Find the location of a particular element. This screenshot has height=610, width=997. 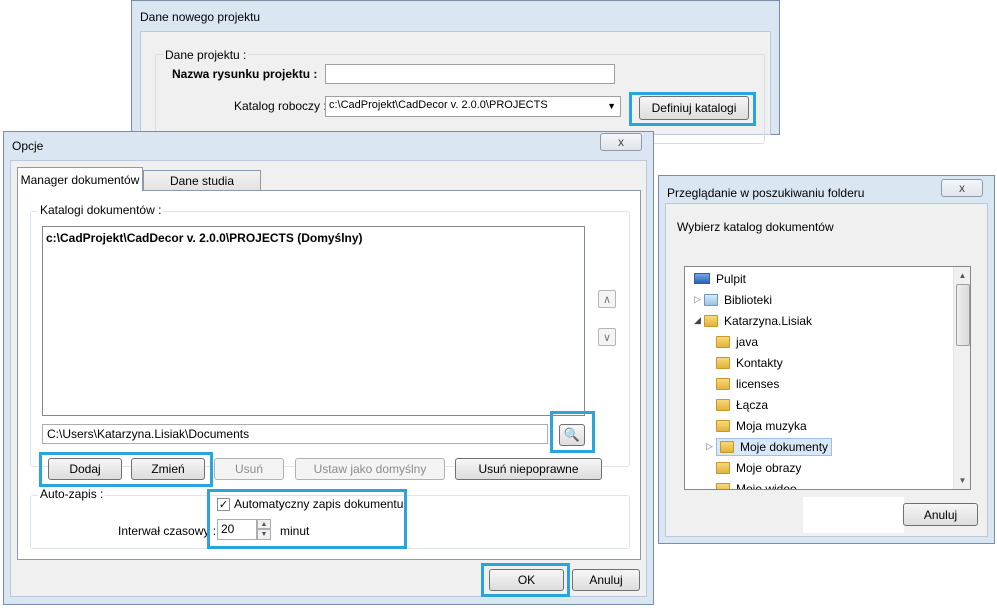

scroll-up-icon: ▲ is located at coordinates (962, 275).